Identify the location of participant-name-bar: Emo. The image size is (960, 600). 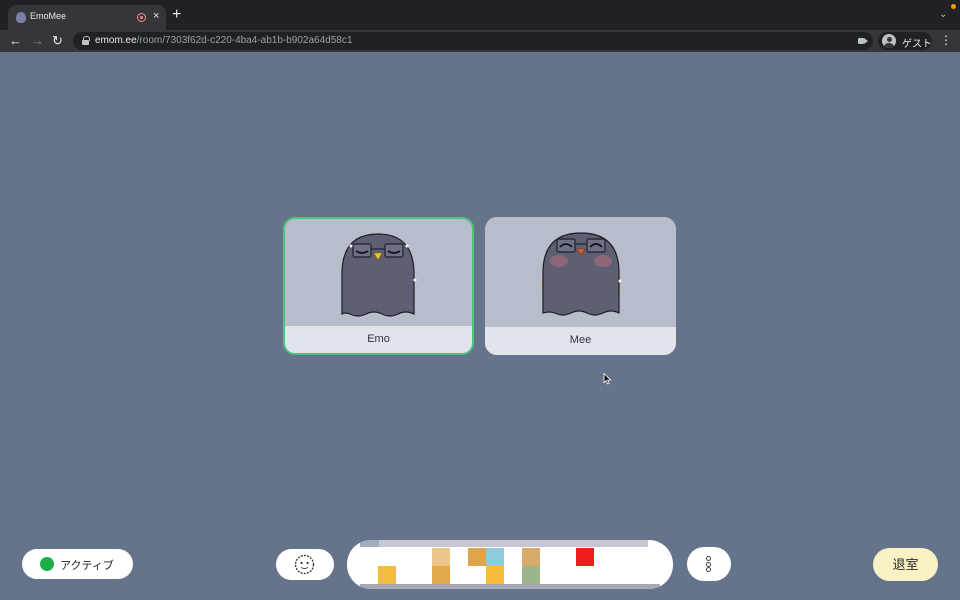
(378, 339).